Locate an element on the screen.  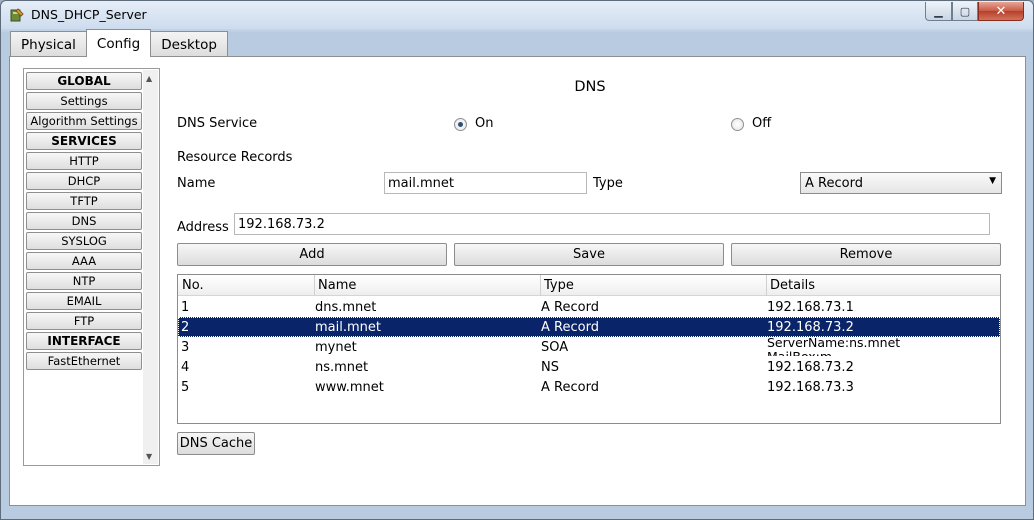
sidebar-scrollbar: ▲ ▼ is located at coordinates (150, 267).